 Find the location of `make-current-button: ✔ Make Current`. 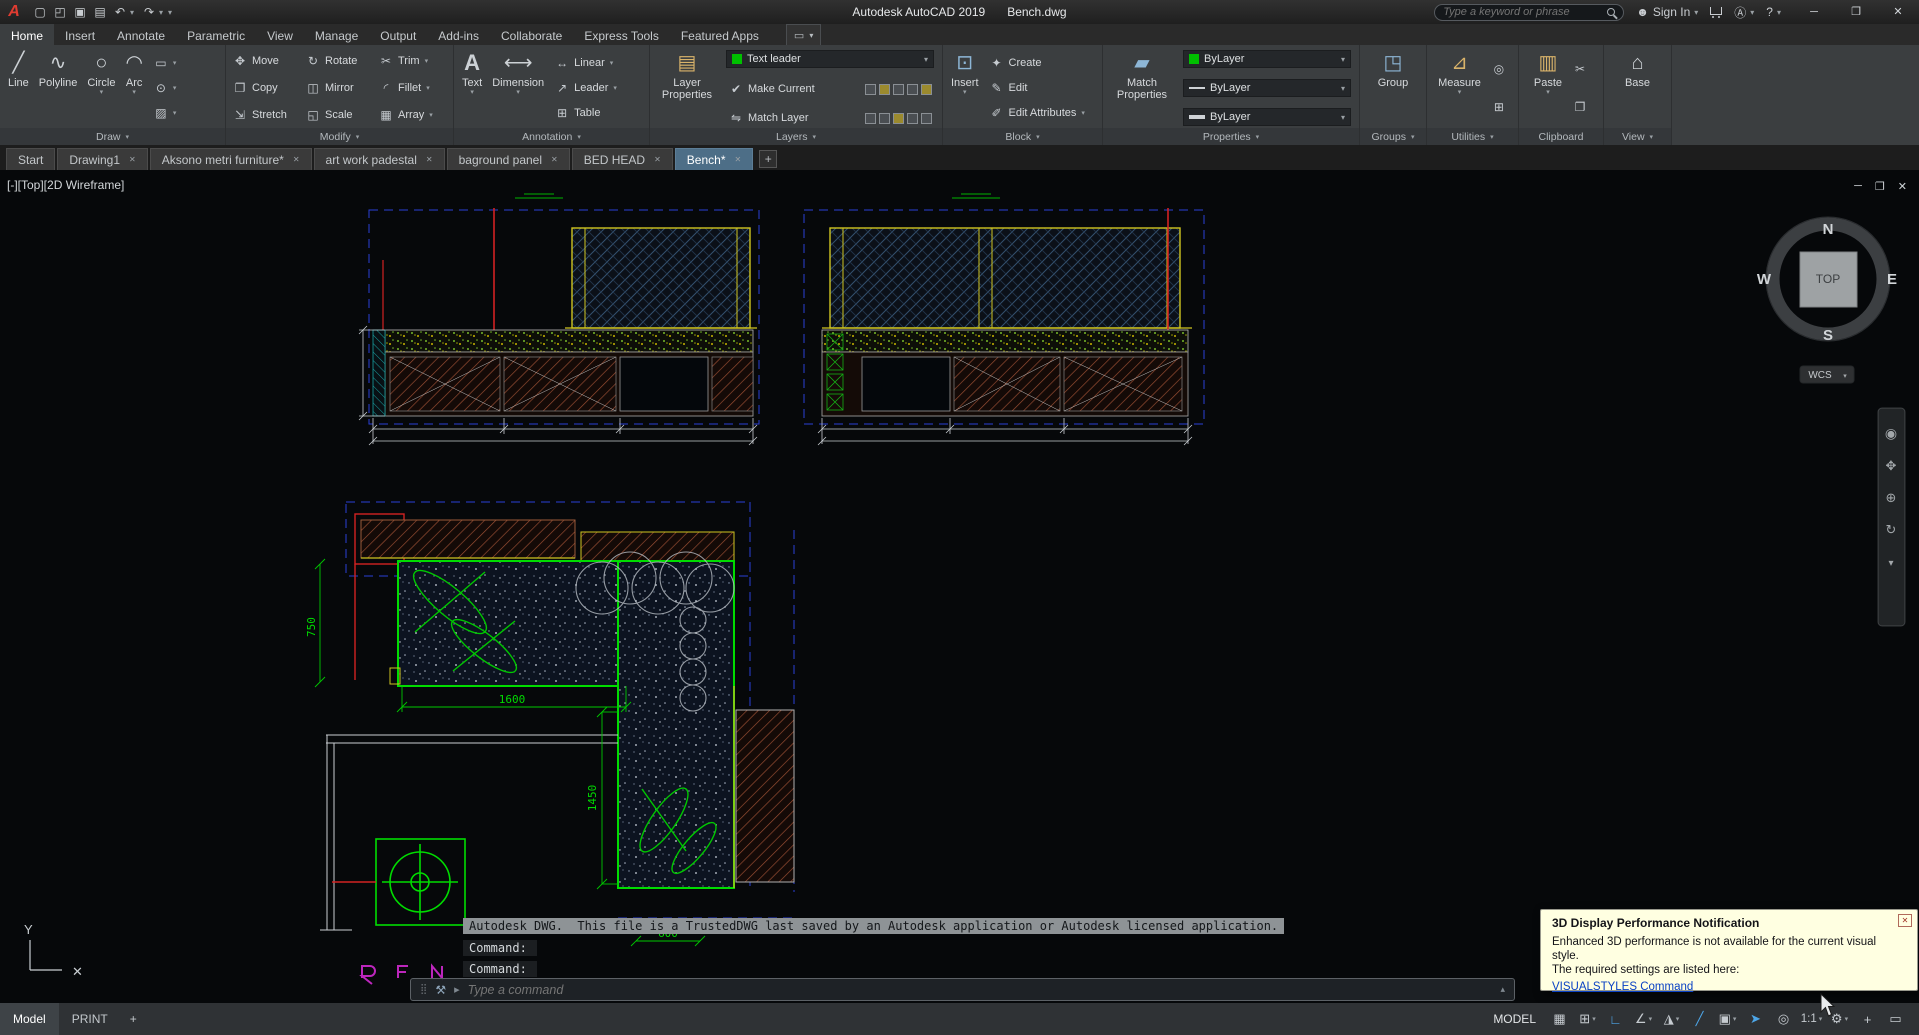

make-current-button: ✔ Make Current is located at coordinates (772, 89).